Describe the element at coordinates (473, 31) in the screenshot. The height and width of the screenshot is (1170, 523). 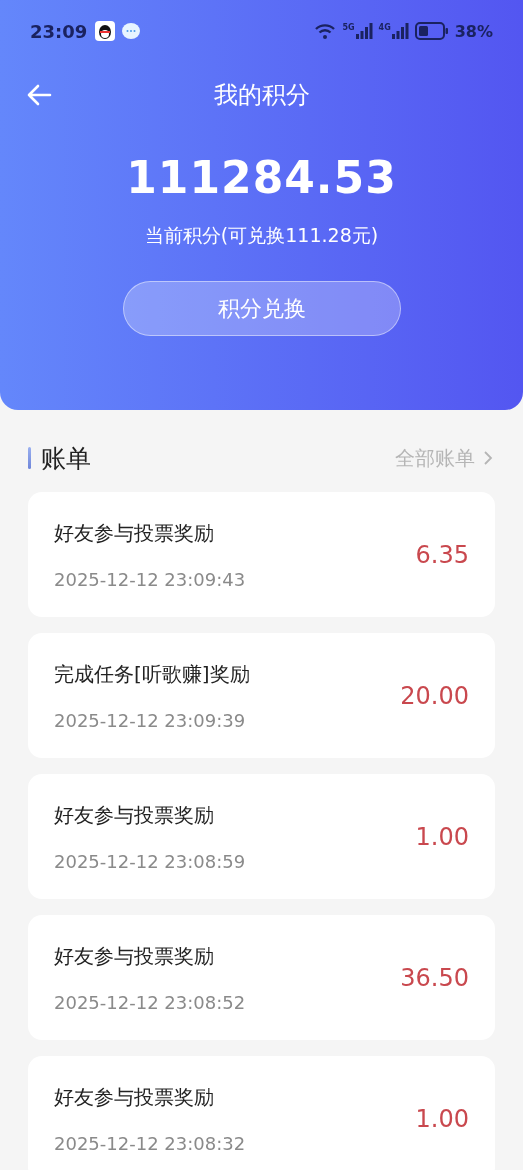
I see `battery-percent: 38%` at that location.